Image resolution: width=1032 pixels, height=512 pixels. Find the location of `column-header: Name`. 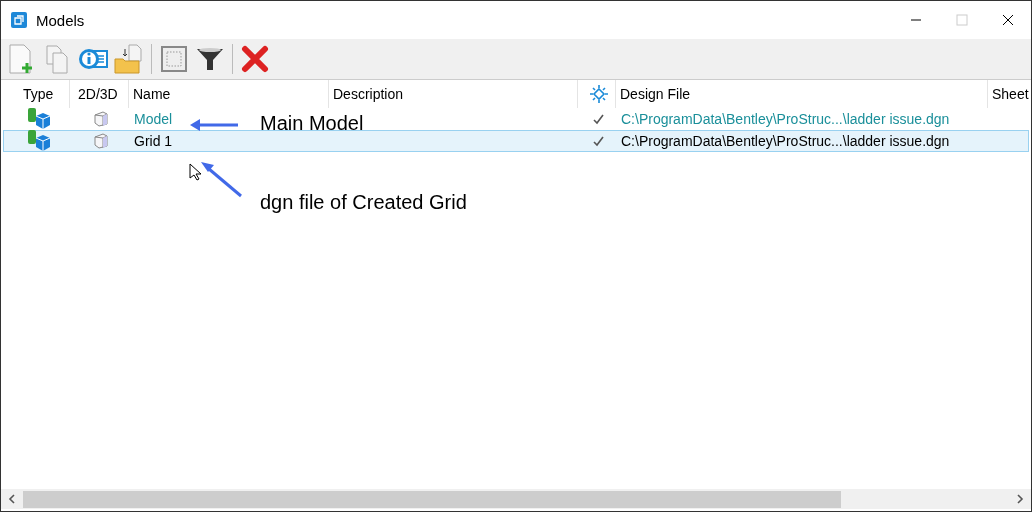

column-header: Name is located at coordinates (229, 94).